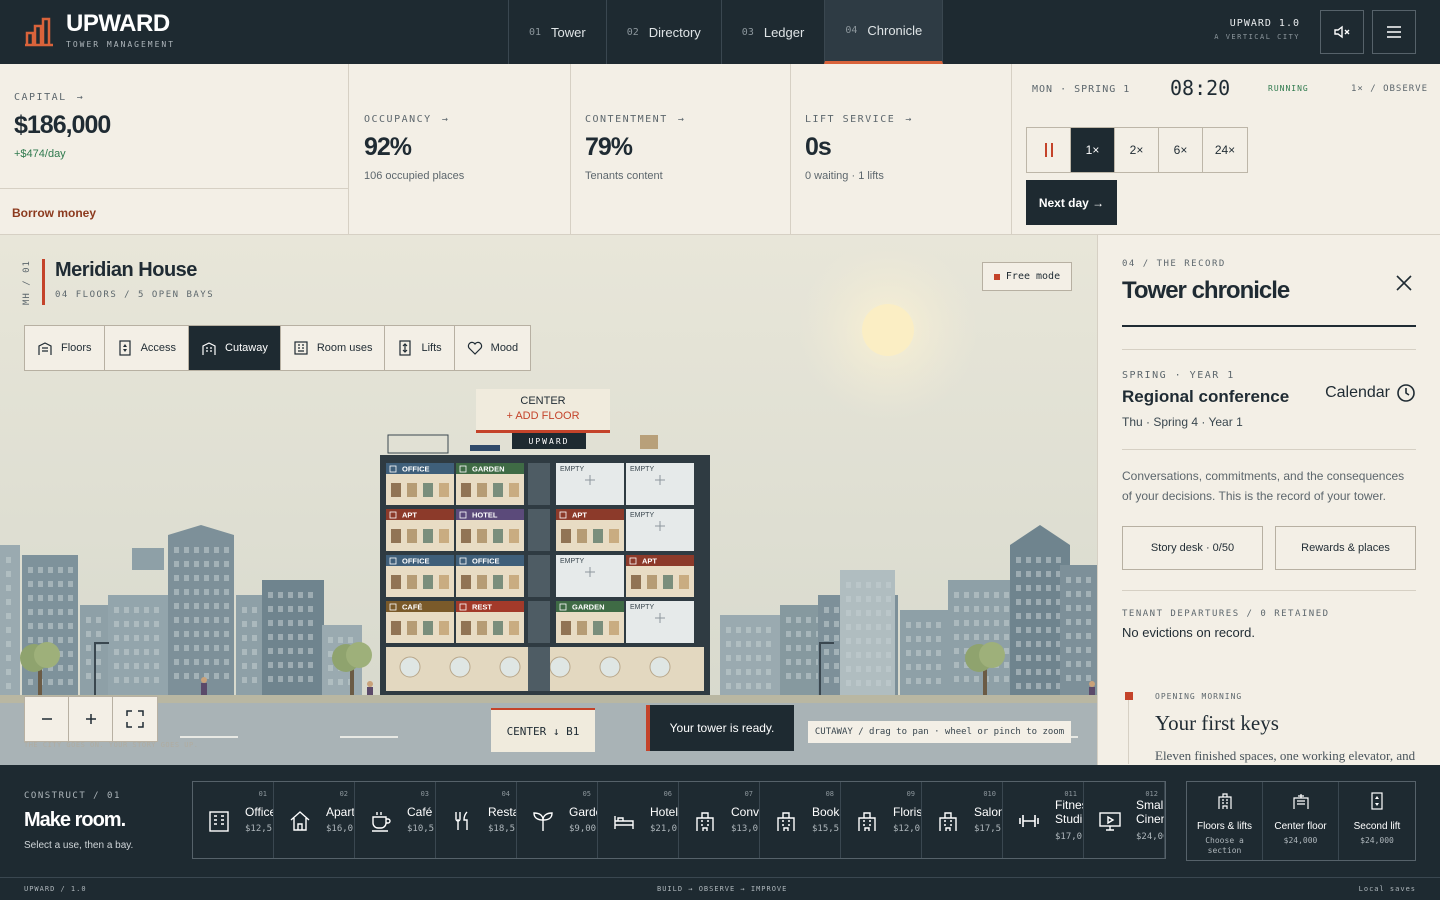 The image size is (1440, 900). What do you see at coordinates (1071, 202) in the screenshot?
I see `next-day-button: Next day →` at bounding box center [1071, 202].